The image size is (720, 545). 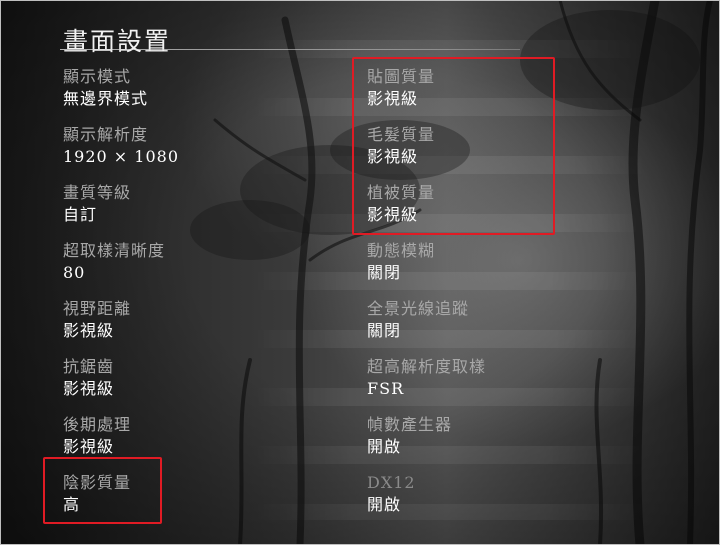 What do you see at coordinates (114, 250) in the screenshot?
I see `setting-label: 超取樣清晰度` at bounding box center [114, 250].